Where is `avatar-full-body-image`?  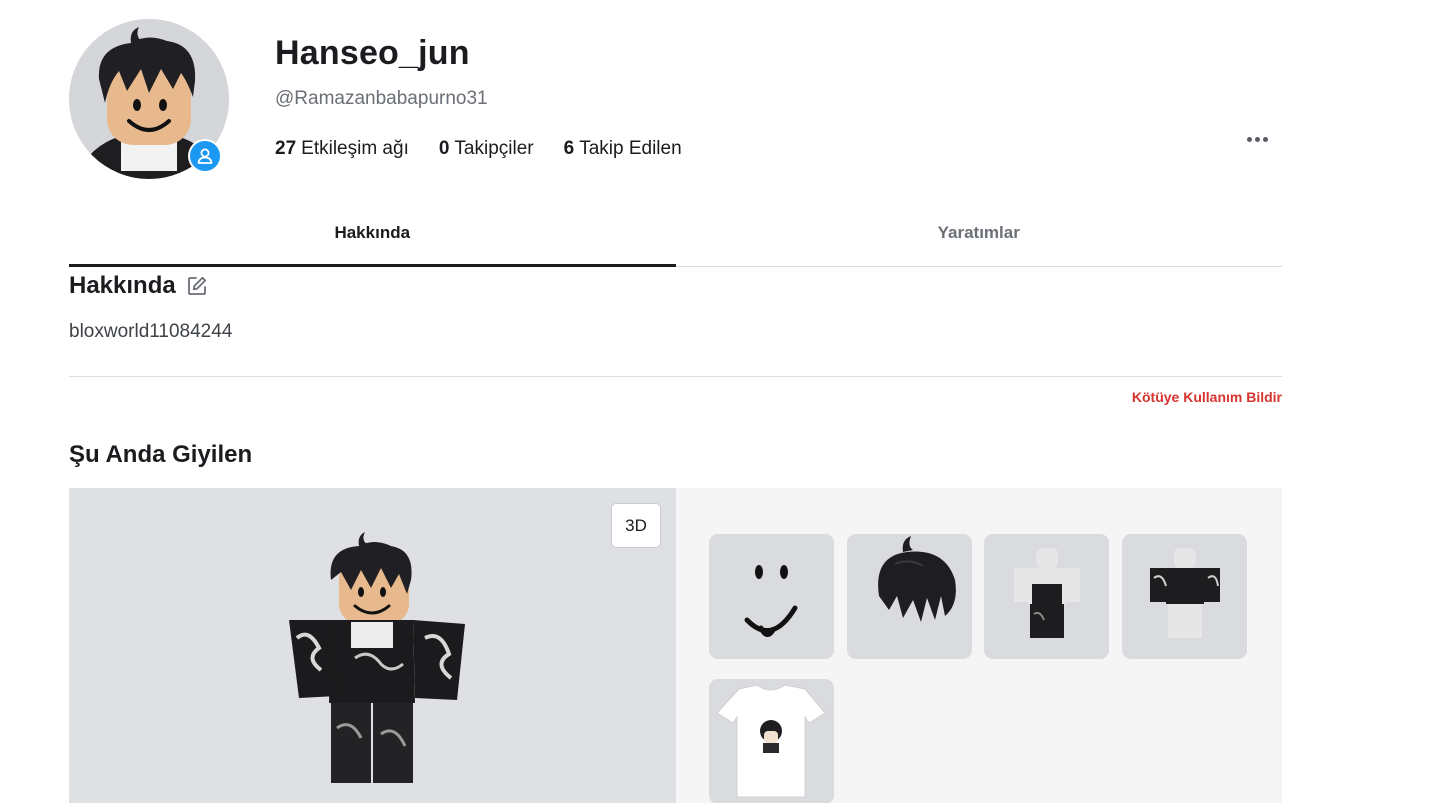
avatar-full-body-image is located at coordinates (377, 657).